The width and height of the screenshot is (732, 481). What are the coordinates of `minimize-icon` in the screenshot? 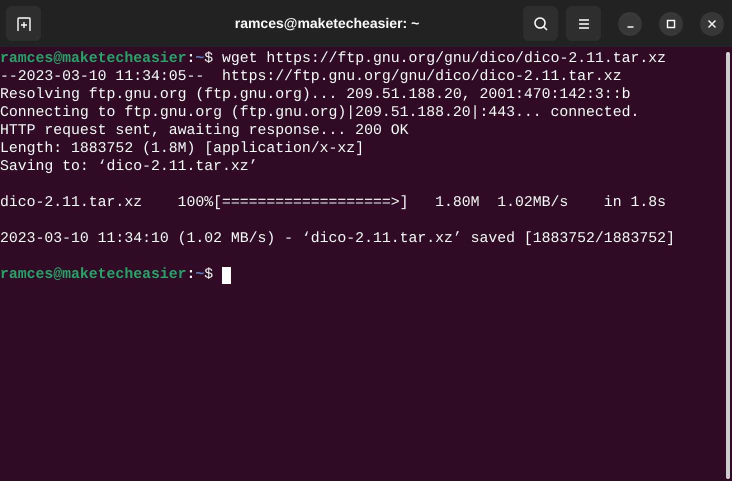 It's located at (630, 27).